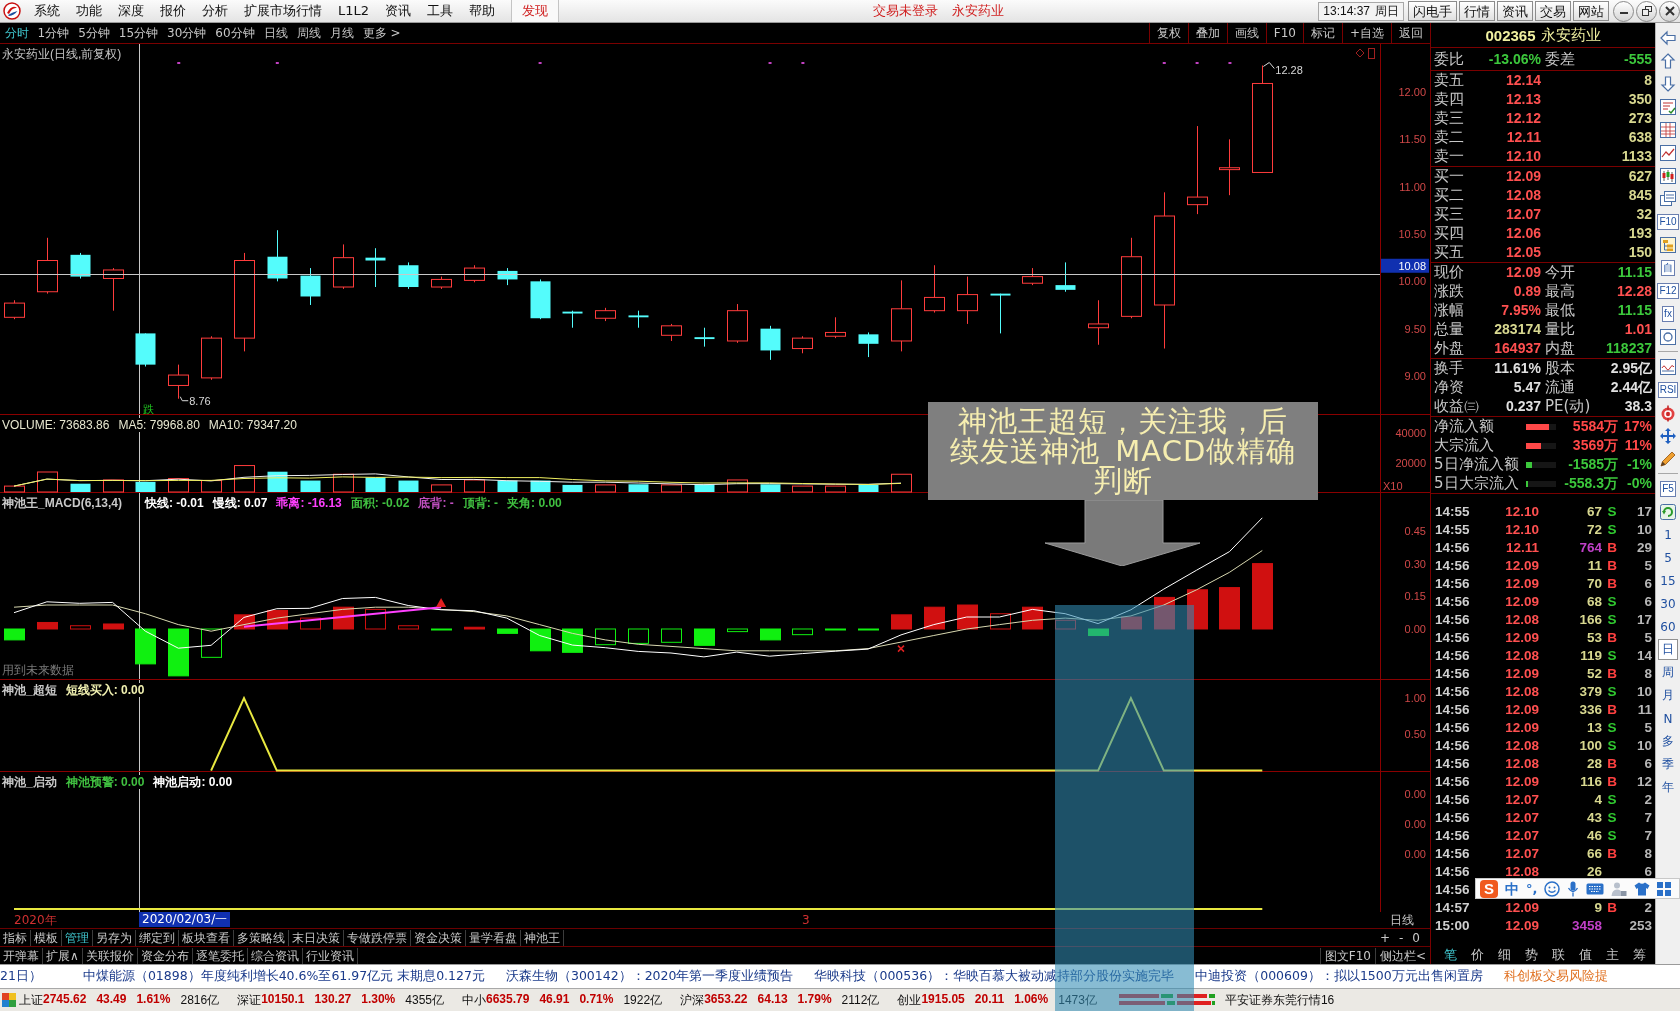  I want to click on info-tab: 扩展∧, so click(63, 955).